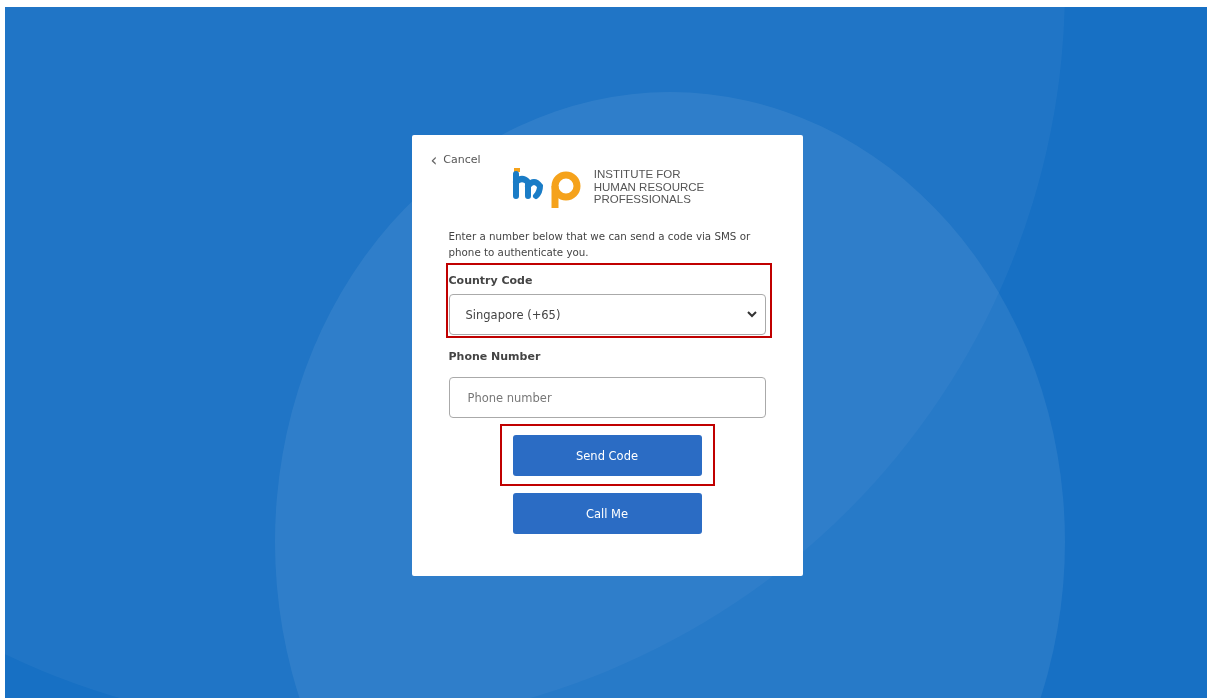 The height and width of the screenshot is (698, 1207). I want to click on phone-number-input: Phone number, so click(607, 397).